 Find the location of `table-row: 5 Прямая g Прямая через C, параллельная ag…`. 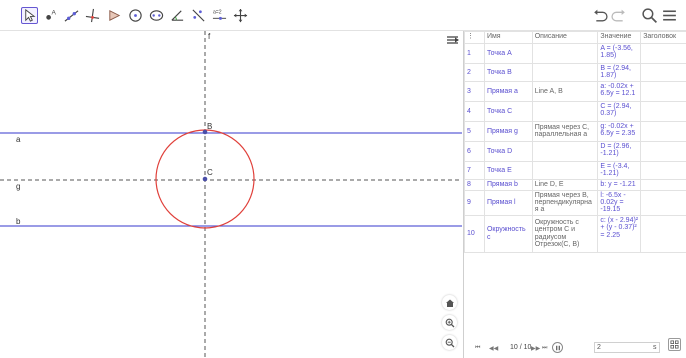

table-row: 5 Прямая g Прямая через C, параллельная ag… is located at coordinates (575, 131).